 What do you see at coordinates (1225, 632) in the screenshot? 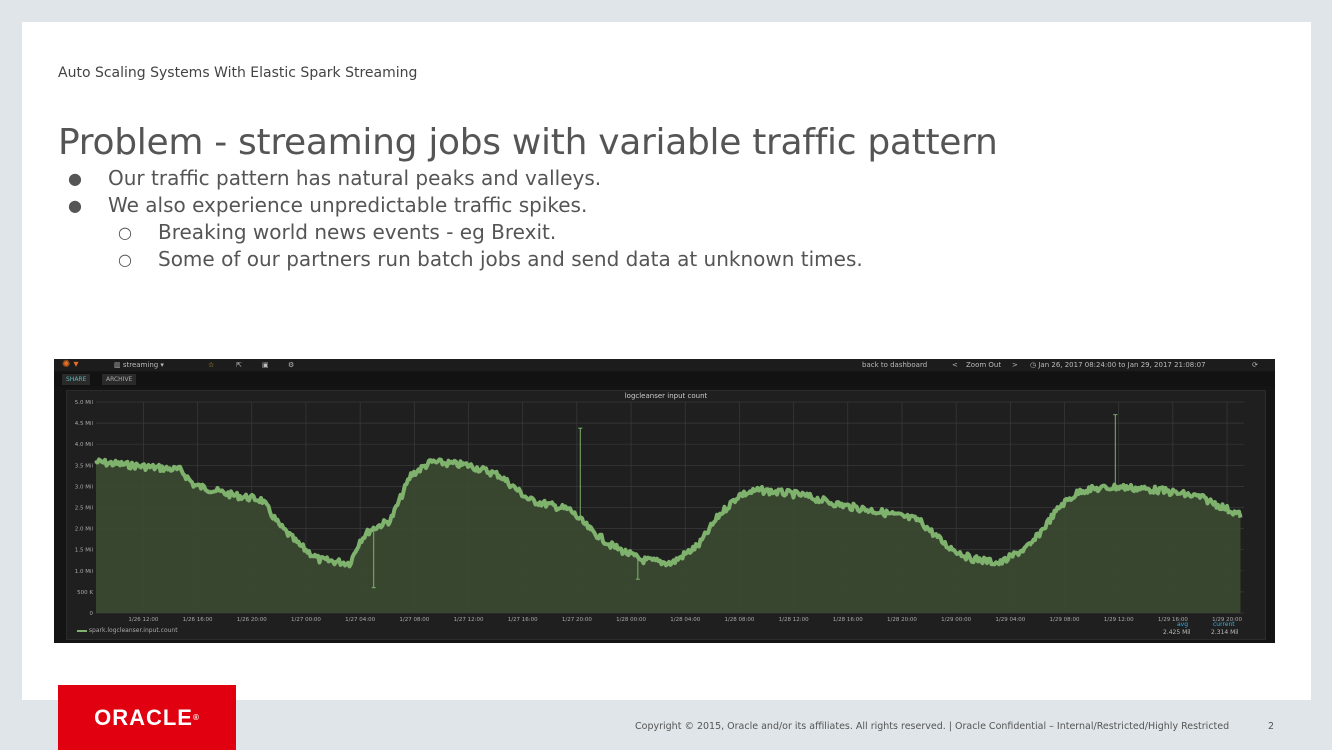
I see `legend-current-value: 2.314 Mil` at bounding box center [1225, 632].